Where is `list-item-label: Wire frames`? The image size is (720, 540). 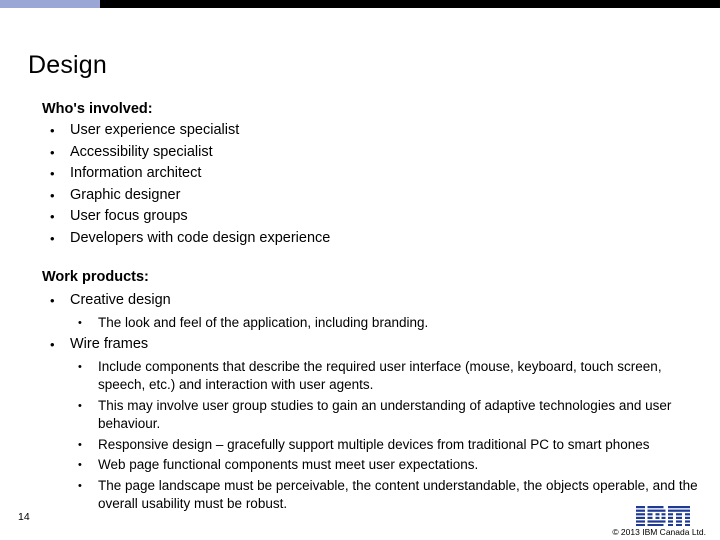 list-item-label: Wire frames is located at coordinates (109, 344).